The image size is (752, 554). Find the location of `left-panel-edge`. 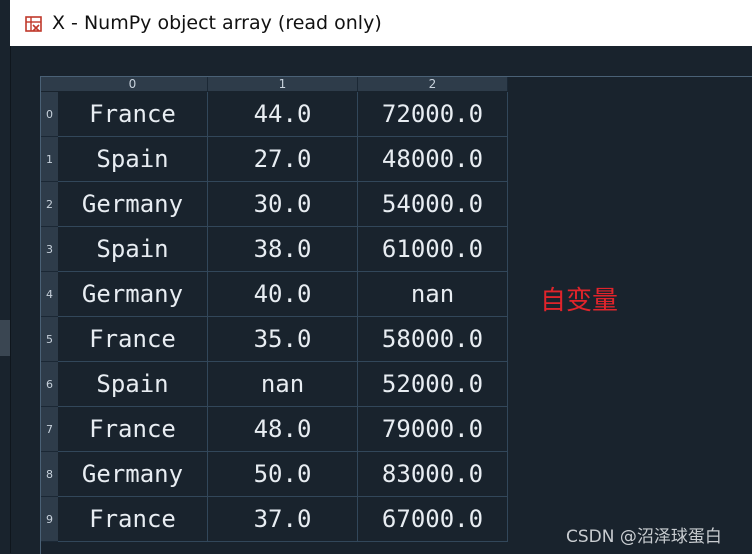

left-panel-edge is located at coordinates (5, 276).